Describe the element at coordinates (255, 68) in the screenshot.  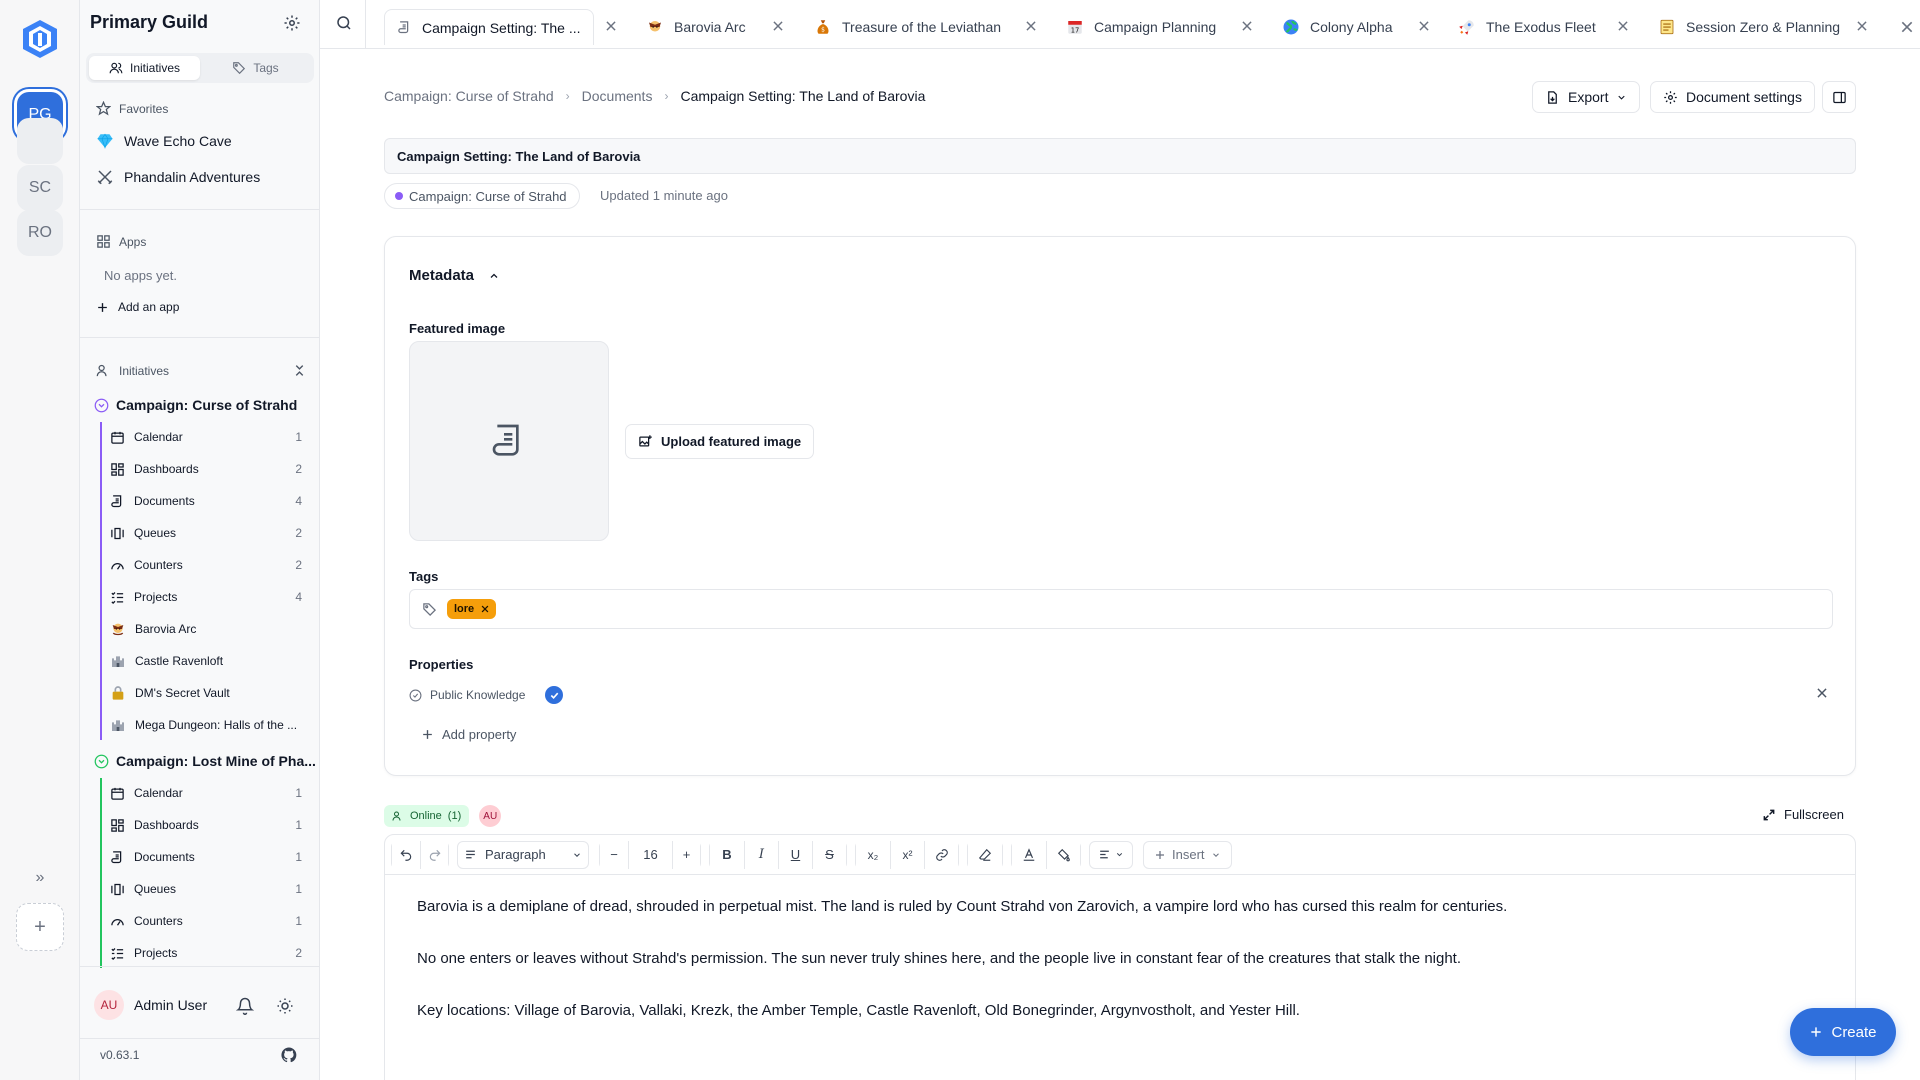
I see `tab-tags: Tags` at that location.